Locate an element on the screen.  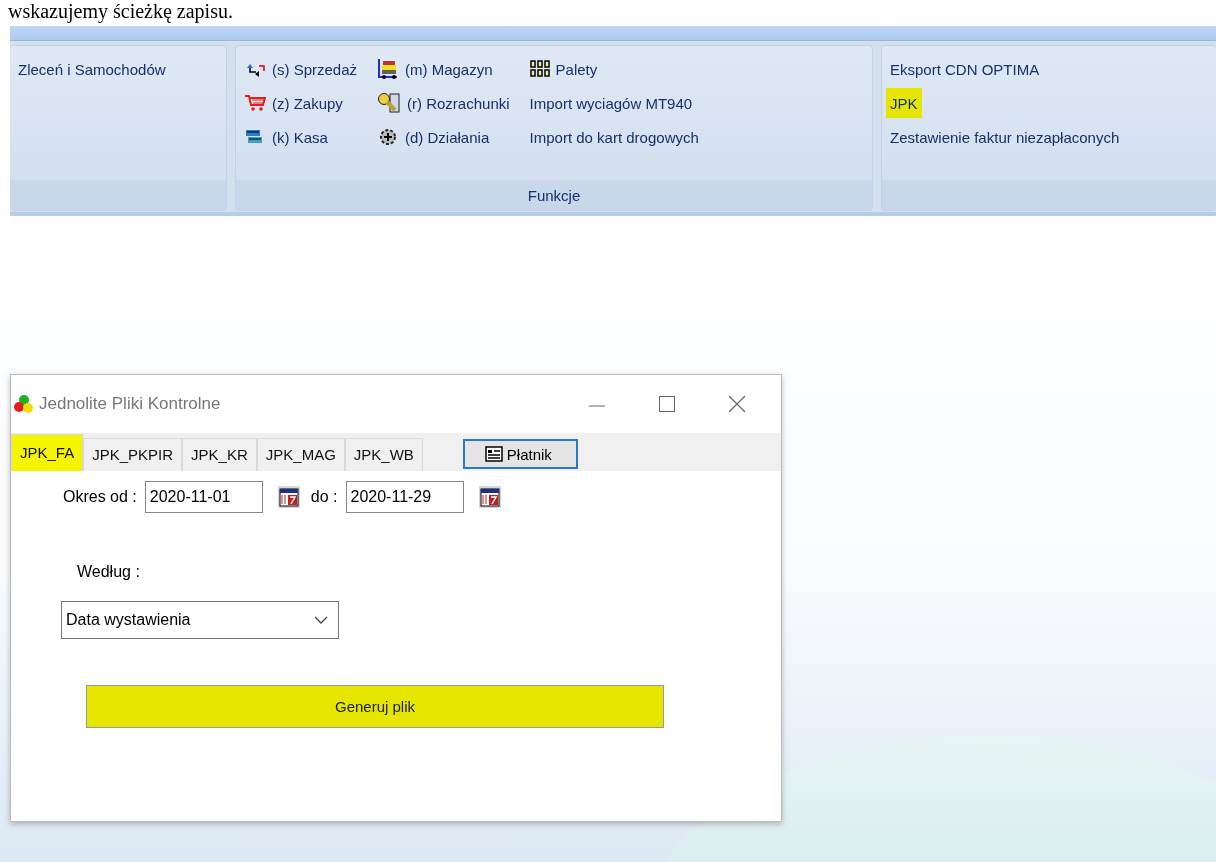
generate-button: Generuj plik is located at coordinates (375, 706).